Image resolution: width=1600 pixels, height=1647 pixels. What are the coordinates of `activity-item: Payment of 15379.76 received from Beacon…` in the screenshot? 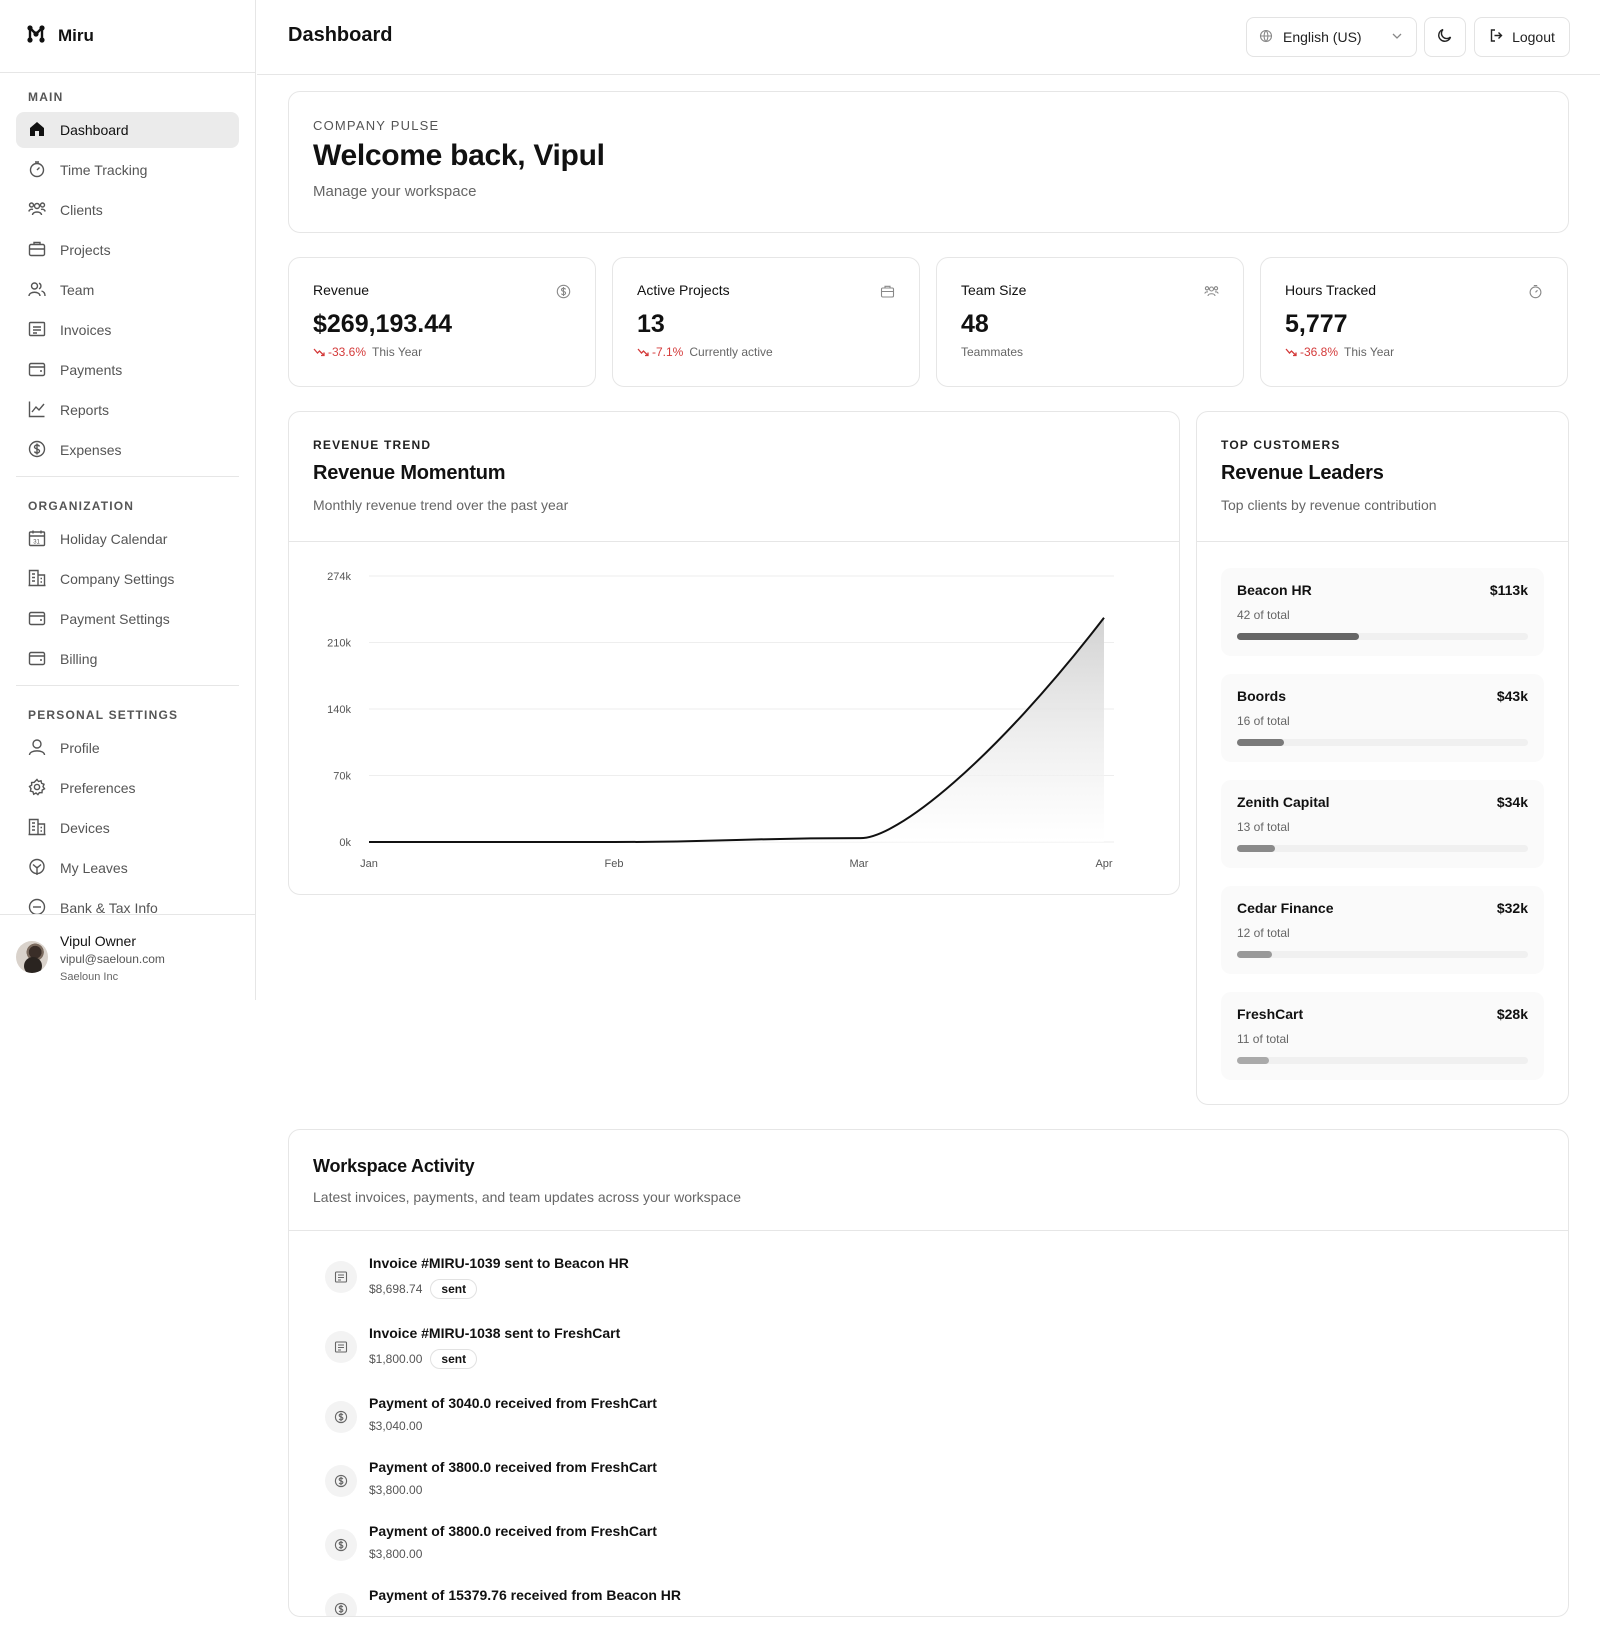 It's located at (928, 1601).